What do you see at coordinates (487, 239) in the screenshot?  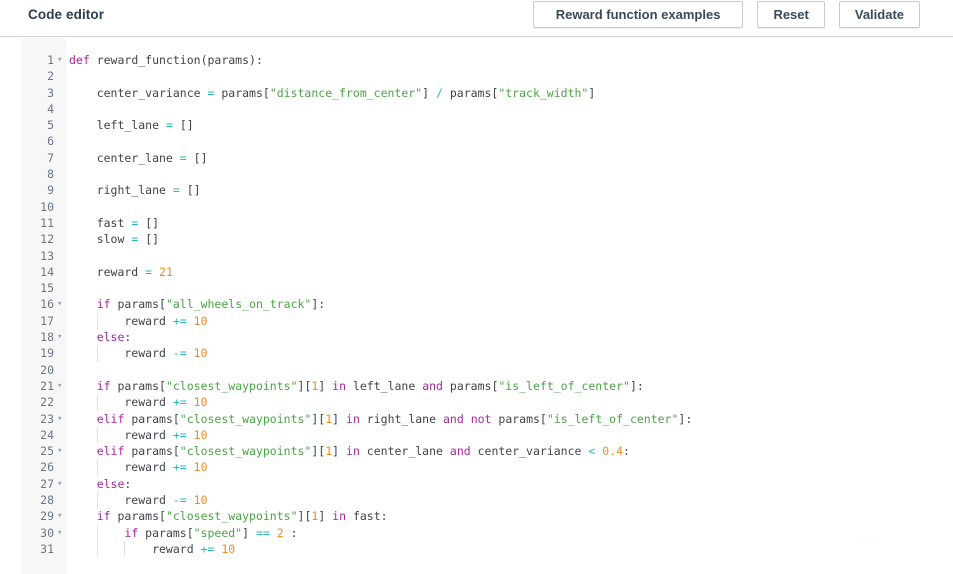 I see `code-line: 12 slow = []` at bounding box center [487, 239].